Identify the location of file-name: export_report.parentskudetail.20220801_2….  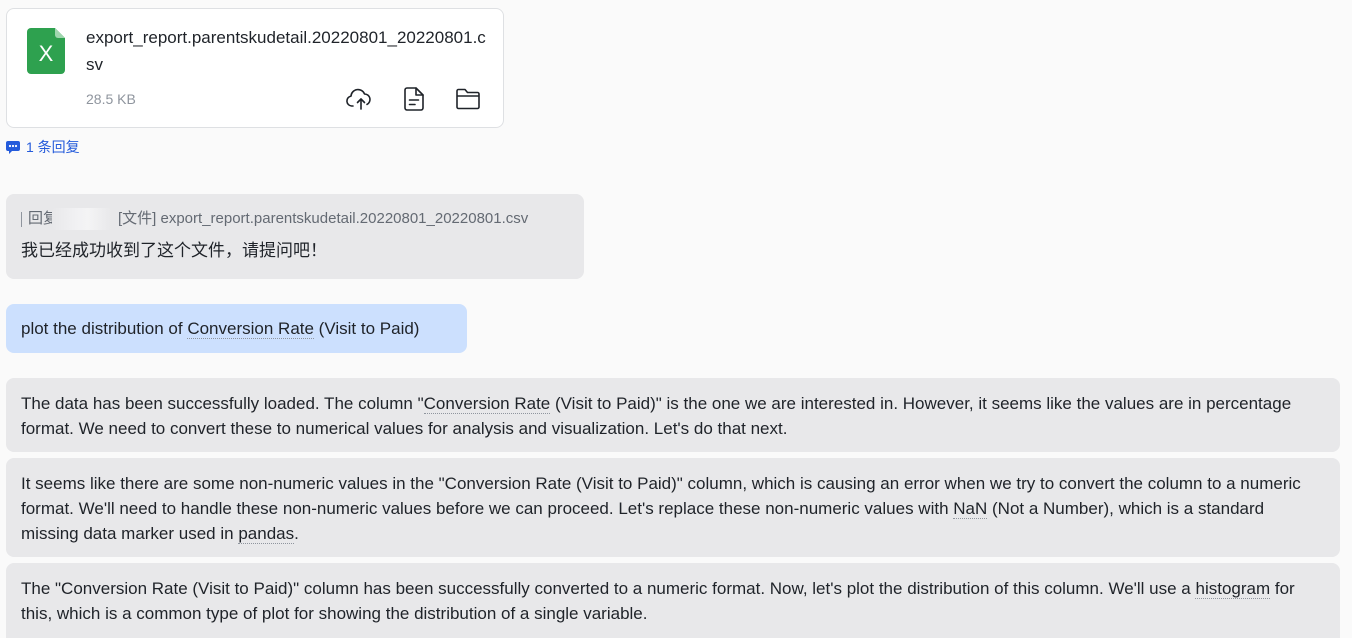
(286, 51).